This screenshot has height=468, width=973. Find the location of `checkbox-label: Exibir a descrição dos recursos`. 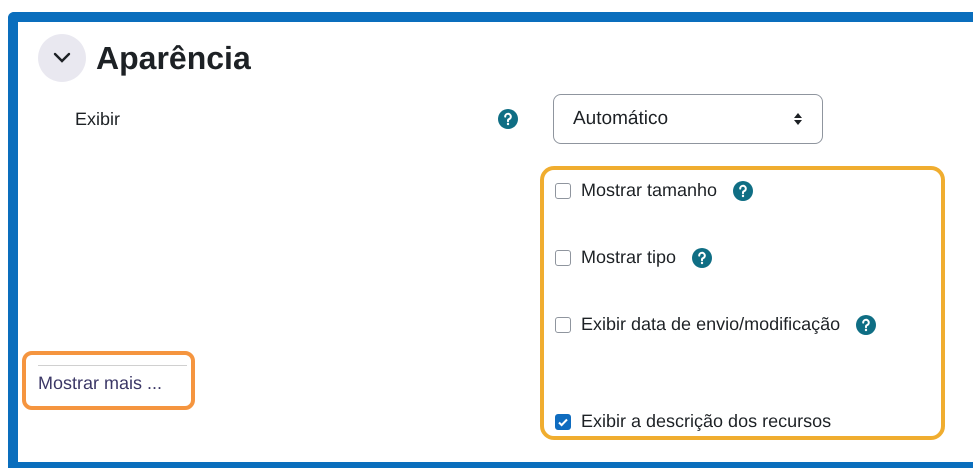

checkbox-label: Exibir a descrição dos recursos is located at coordinates (706, 421).